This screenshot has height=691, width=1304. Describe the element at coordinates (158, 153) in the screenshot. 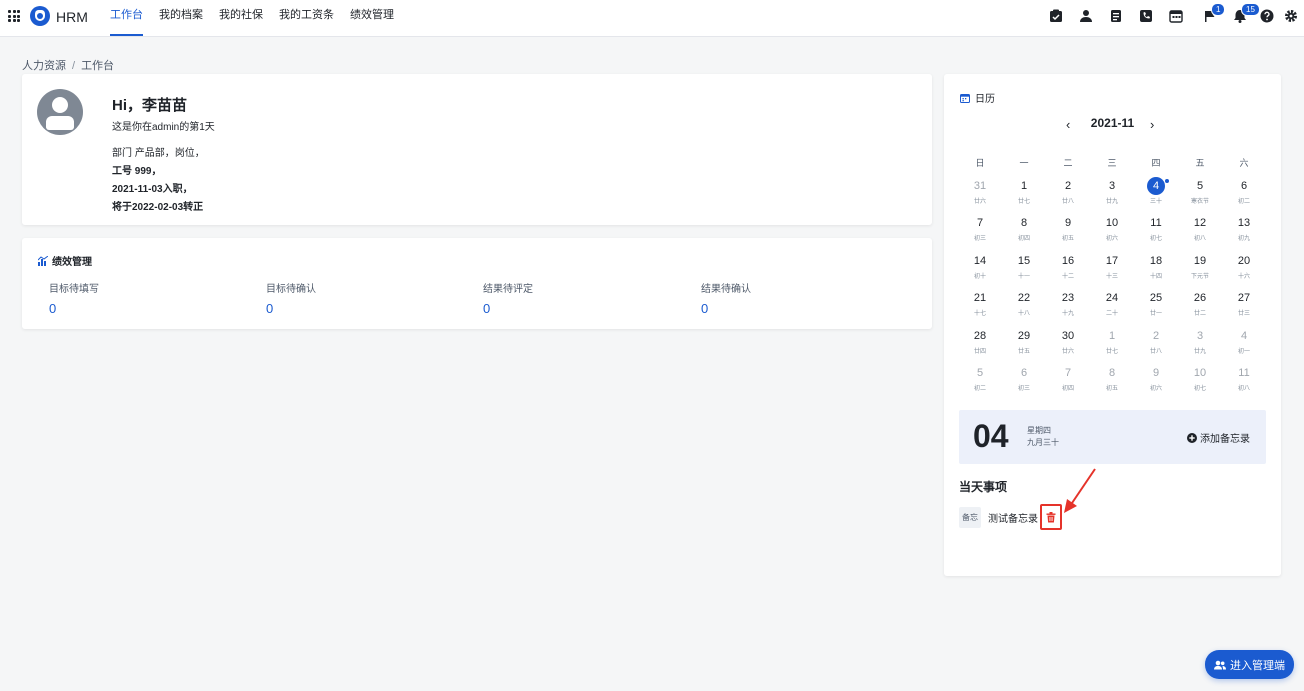

I see `department-position: 部门 产品部，岗位，` at that location.